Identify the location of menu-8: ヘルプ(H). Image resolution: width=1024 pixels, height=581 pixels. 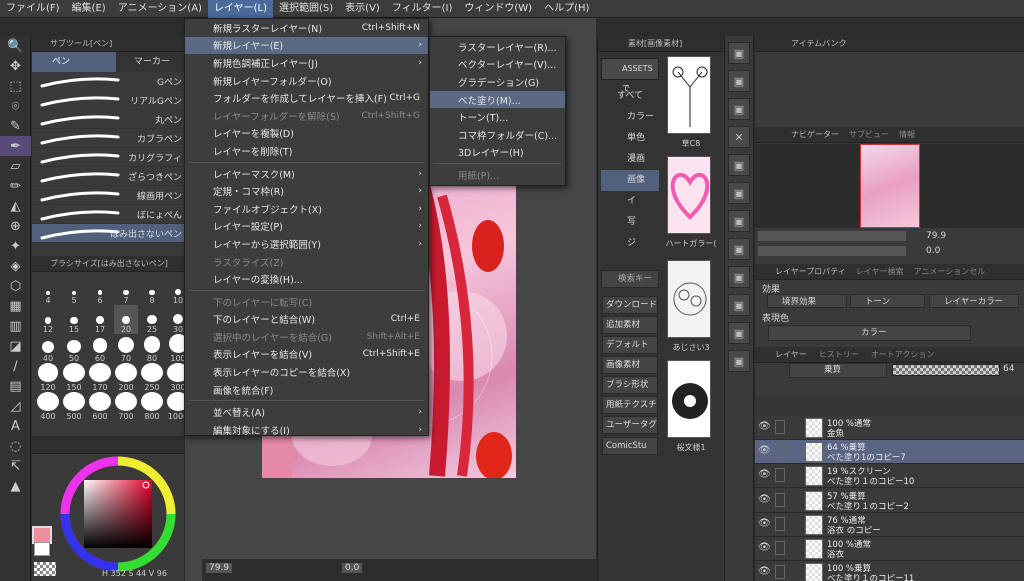
(566, 9).